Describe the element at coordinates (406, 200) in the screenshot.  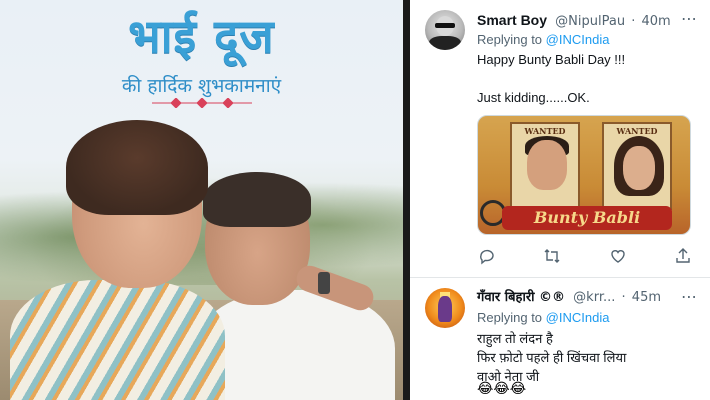
I see `image-divider` at that location.